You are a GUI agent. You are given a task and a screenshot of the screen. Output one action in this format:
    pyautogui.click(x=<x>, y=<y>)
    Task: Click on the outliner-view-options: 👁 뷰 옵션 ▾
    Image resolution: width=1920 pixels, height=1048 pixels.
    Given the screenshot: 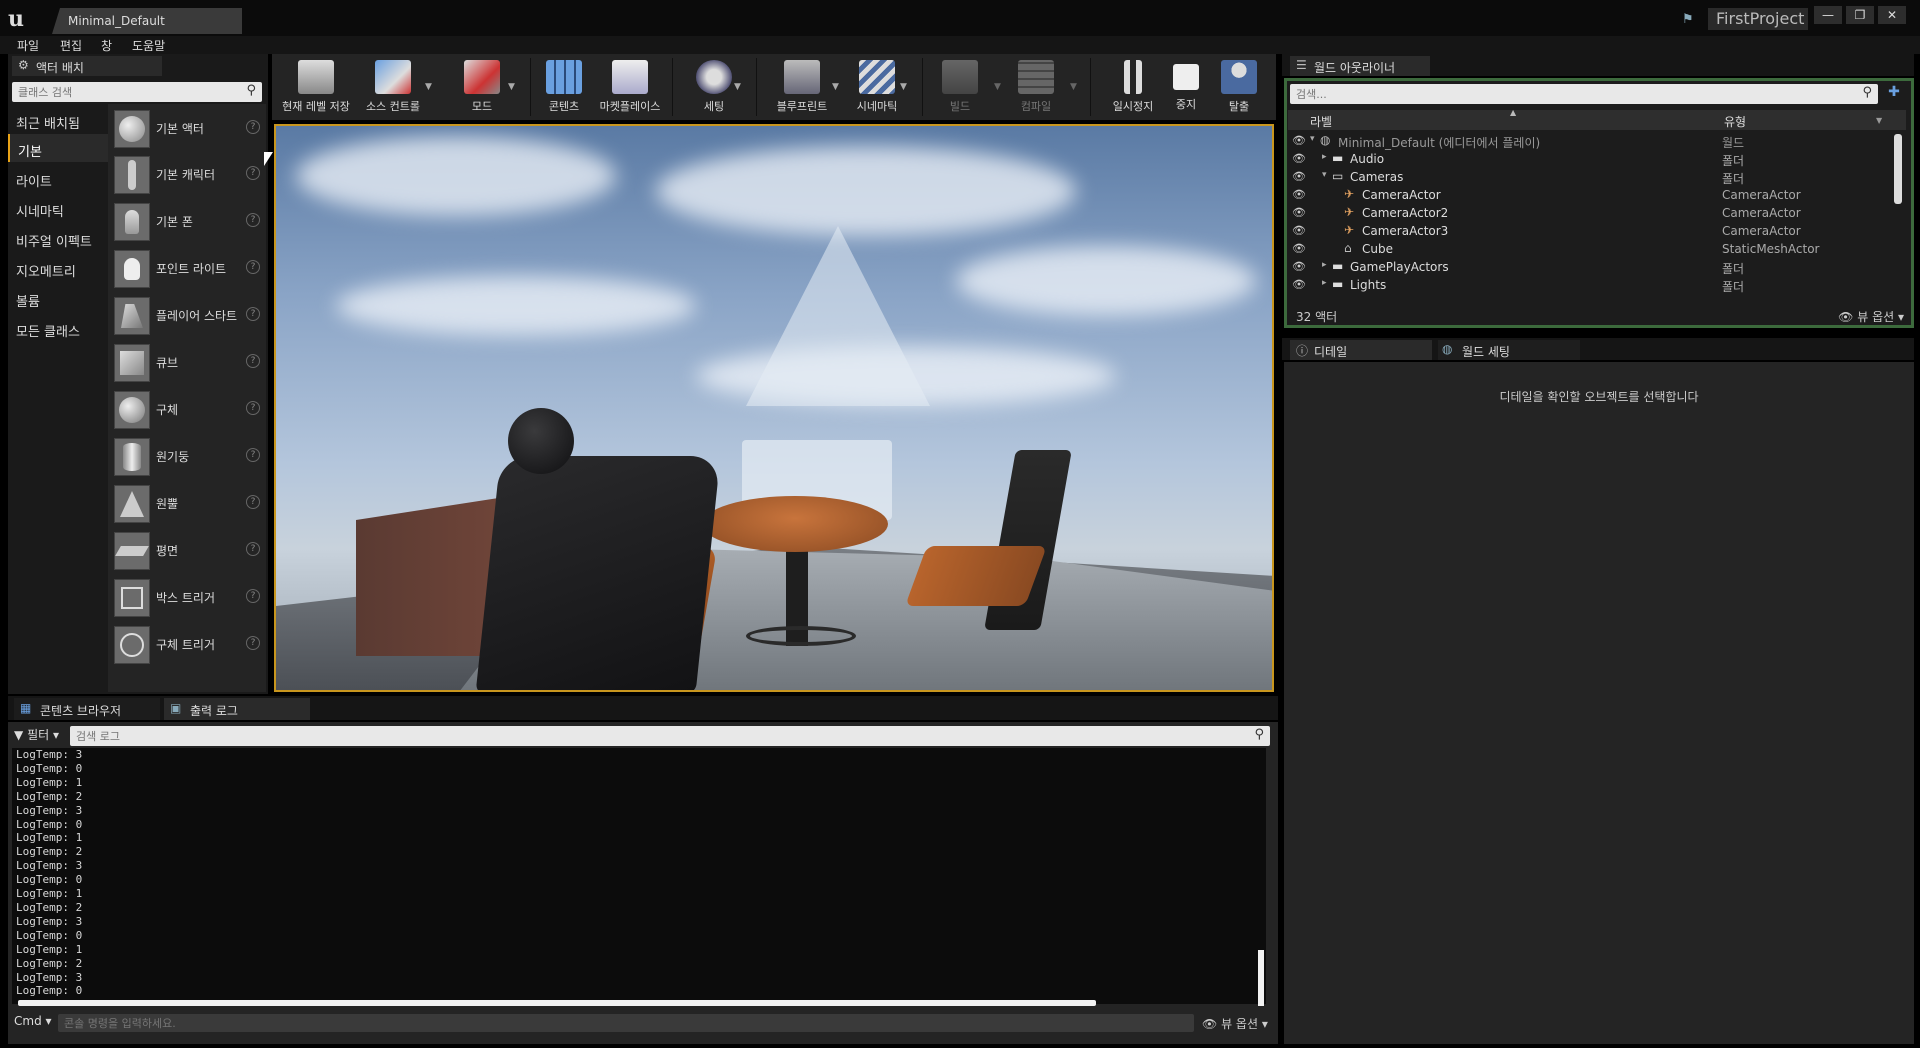 What is the action you would take?
    pyautogui.click(x=1871, y=316)
    